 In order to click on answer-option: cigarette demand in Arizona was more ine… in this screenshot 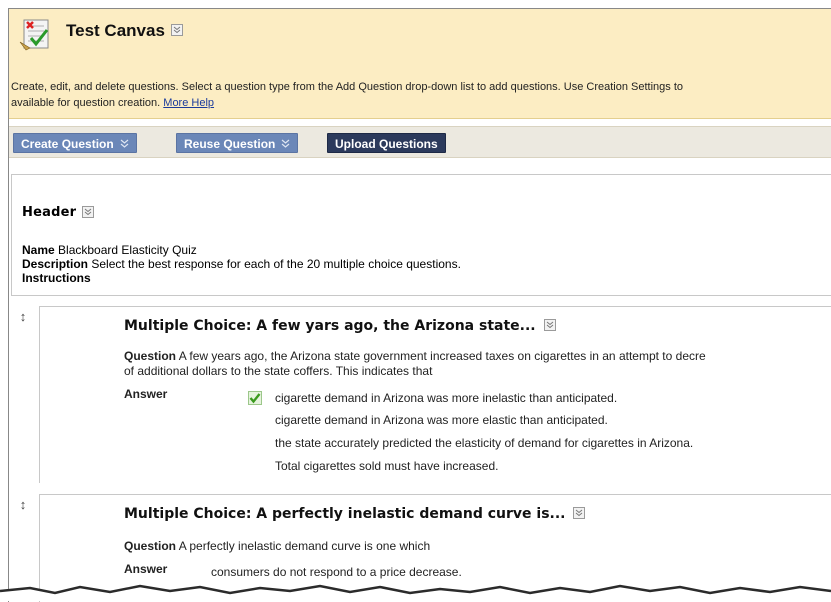, I will do `click(446, 398)`.